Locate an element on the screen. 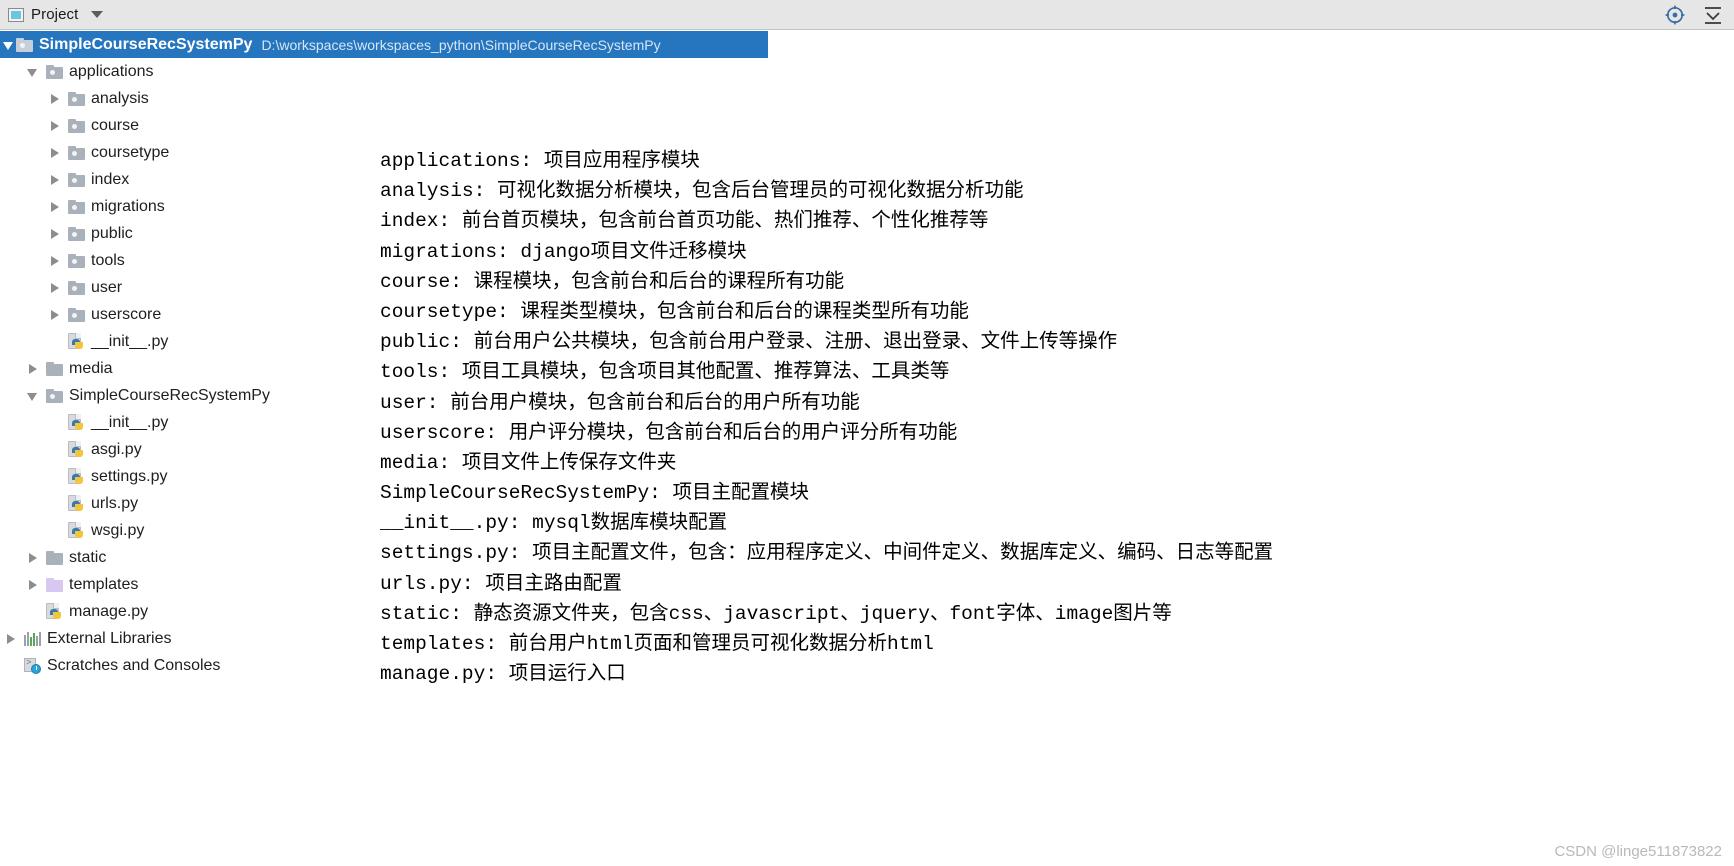  description-line: manage.py: 项目运行入口 is located at coordinates (503, 674).